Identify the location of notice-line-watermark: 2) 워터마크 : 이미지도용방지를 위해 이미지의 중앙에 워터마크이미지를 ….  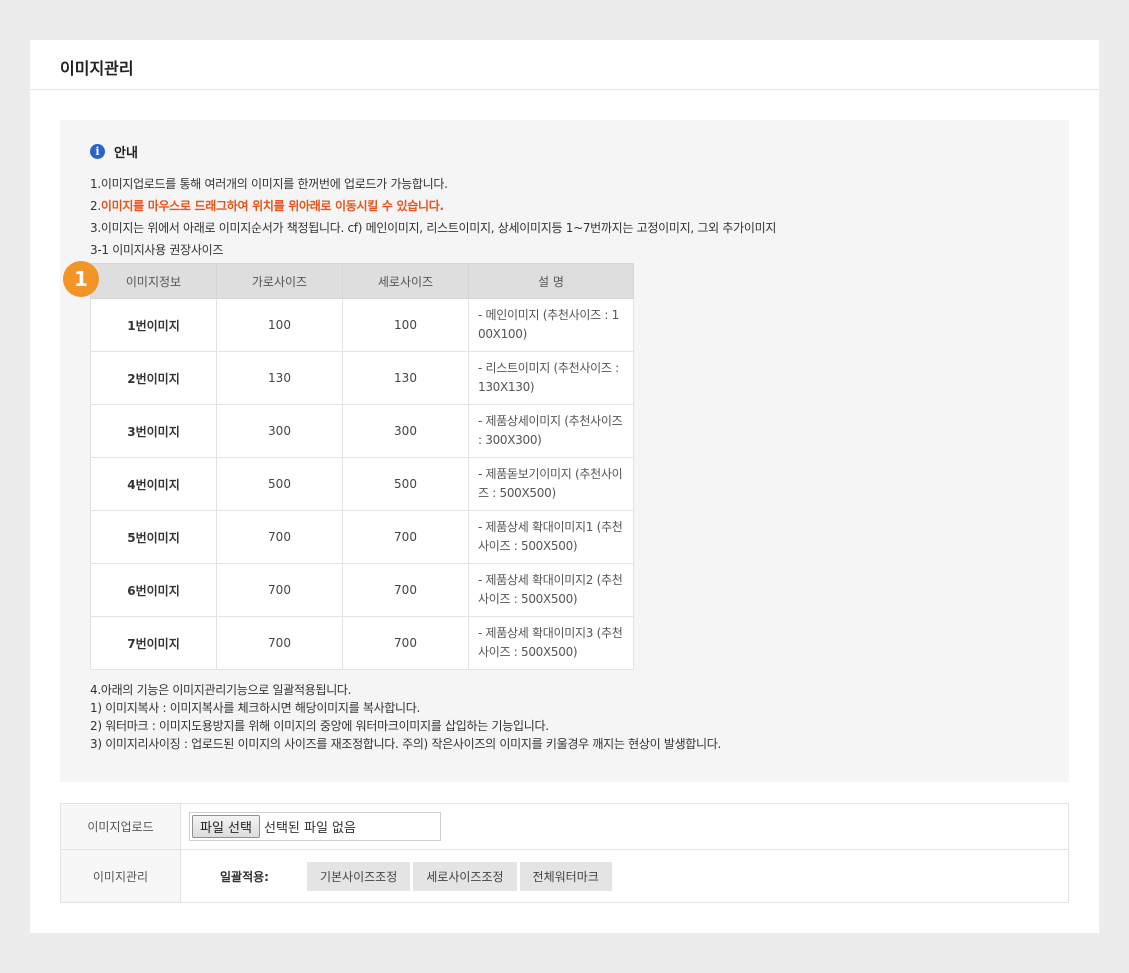
(319, 726).